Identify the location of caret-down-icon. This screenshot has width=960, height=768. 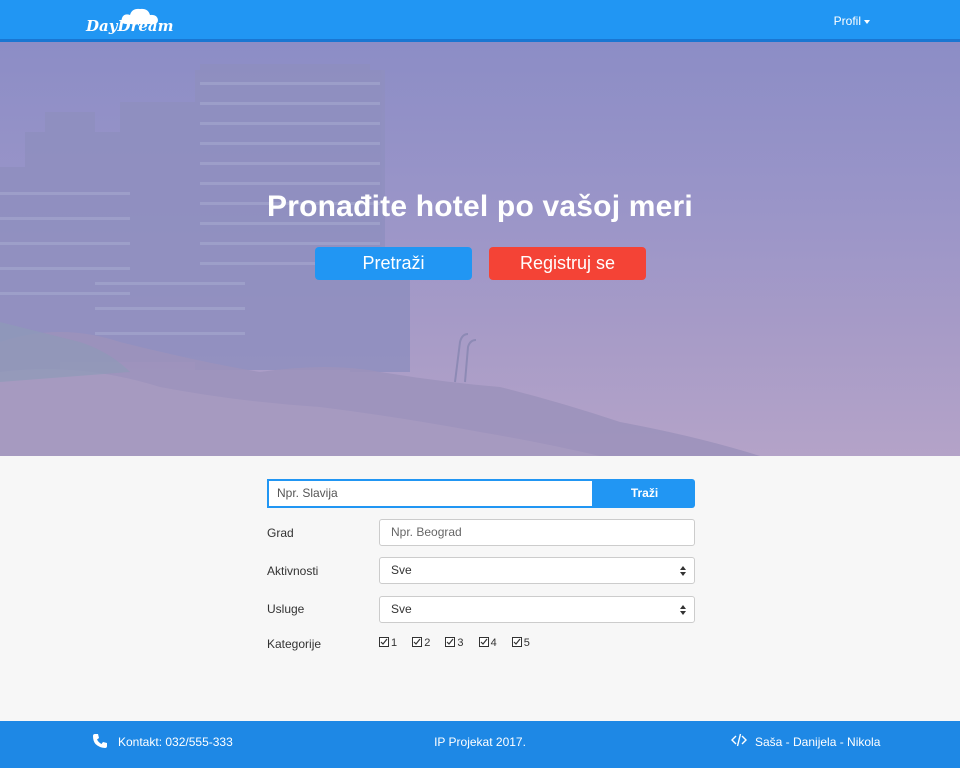
(867, 21).